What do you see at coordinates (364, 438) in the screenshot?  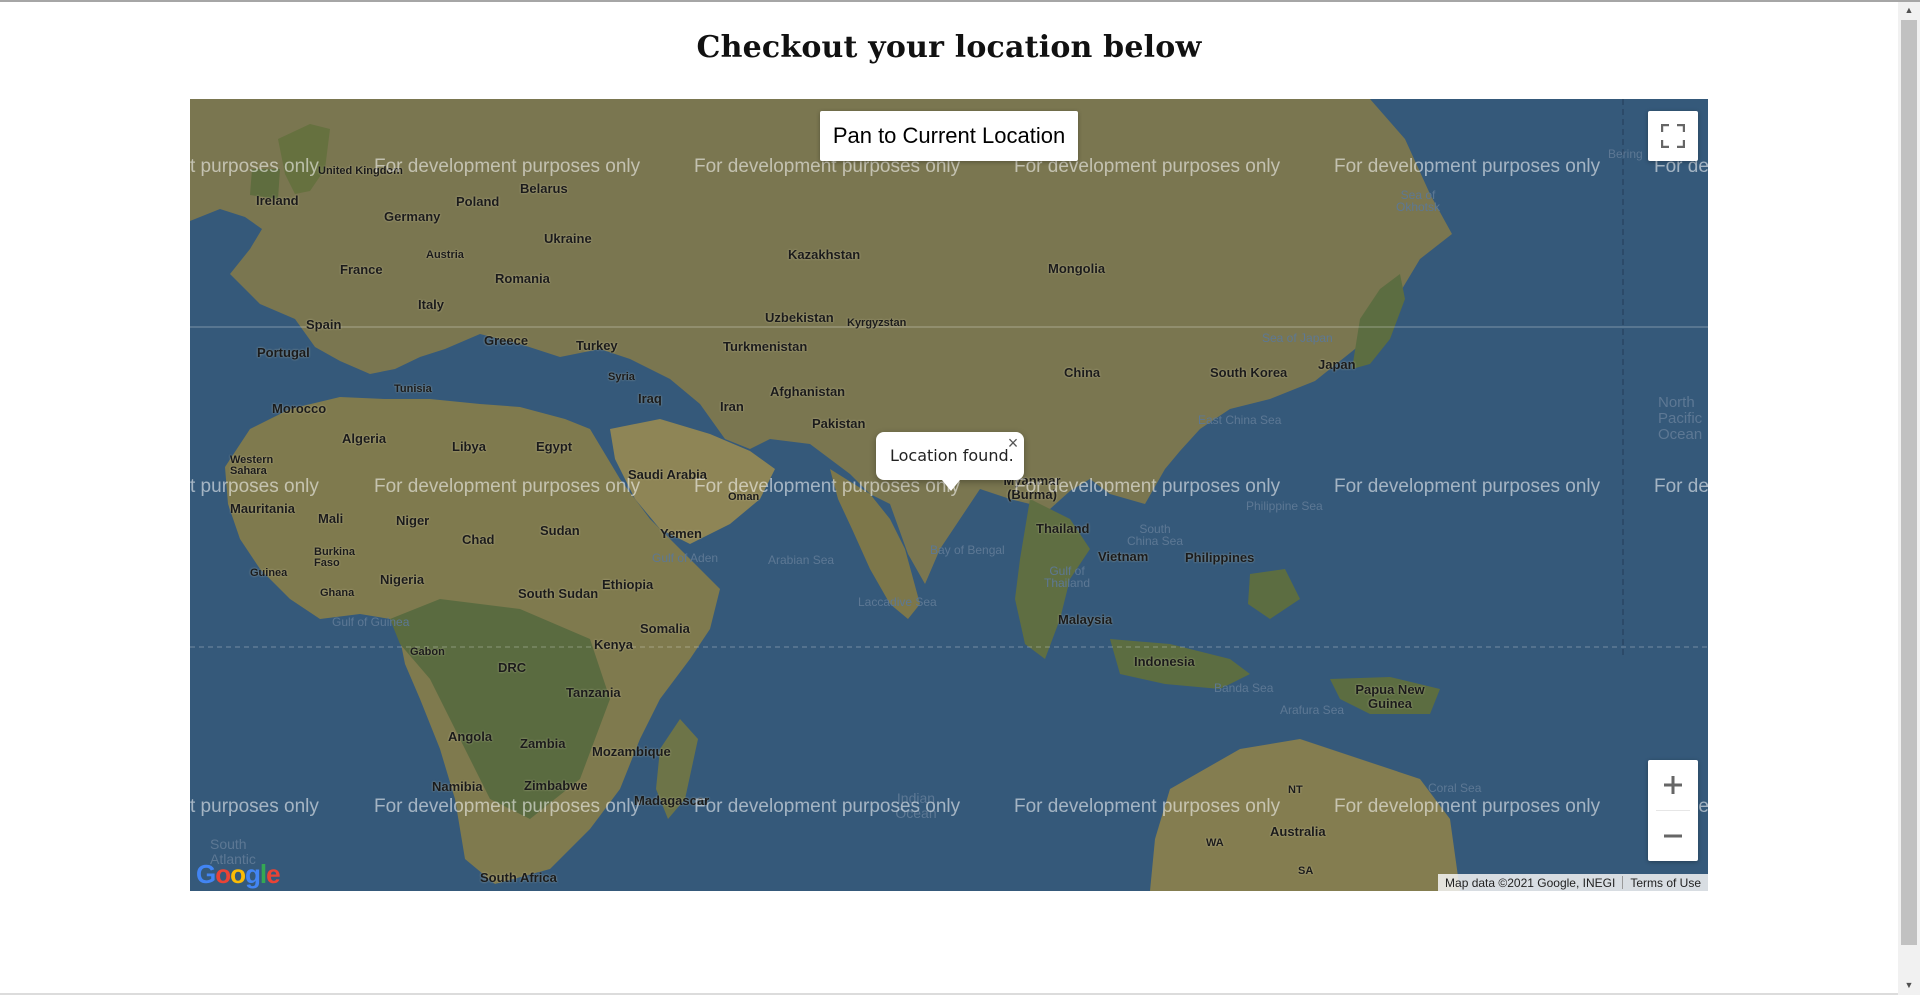 I see `map-label: Algeria` at bounding box center [364, 438].